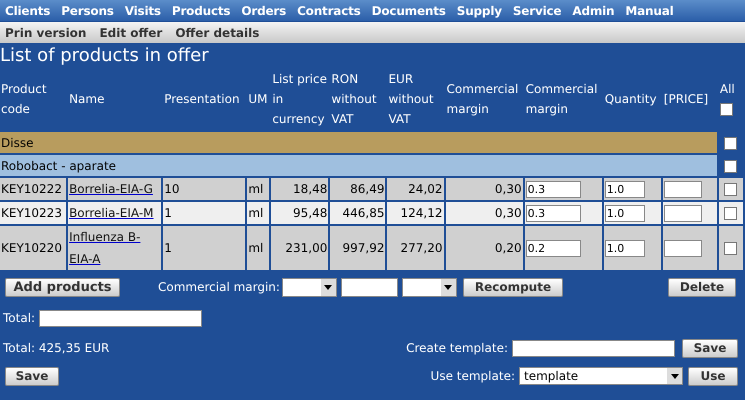 Image resolution: width=745 pixels, height=400 pixels. I want to click on table-cell: 18,48, so click(299, 189).